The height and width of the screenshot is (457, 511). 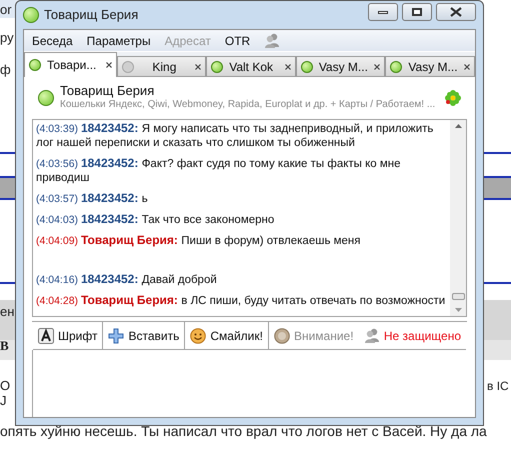 I want to click on menu-item: OTR, so click(x=237, y=41).